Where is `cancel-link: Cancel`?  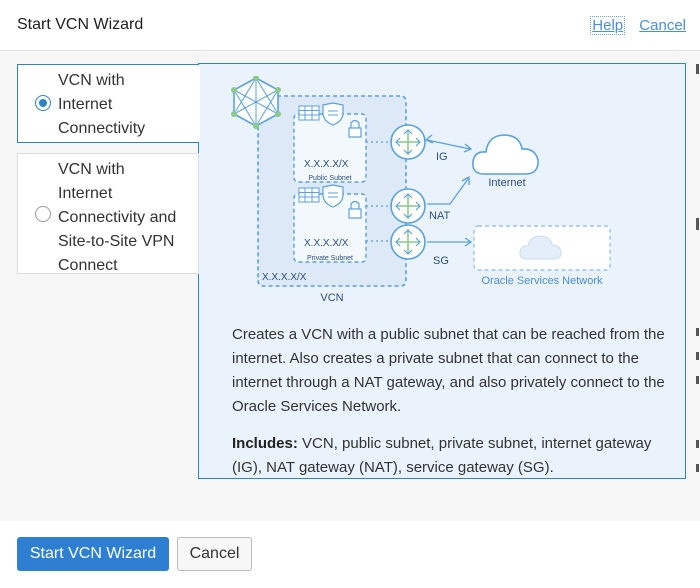 cancel-link: Cancel is located at coordinates (662, 25).